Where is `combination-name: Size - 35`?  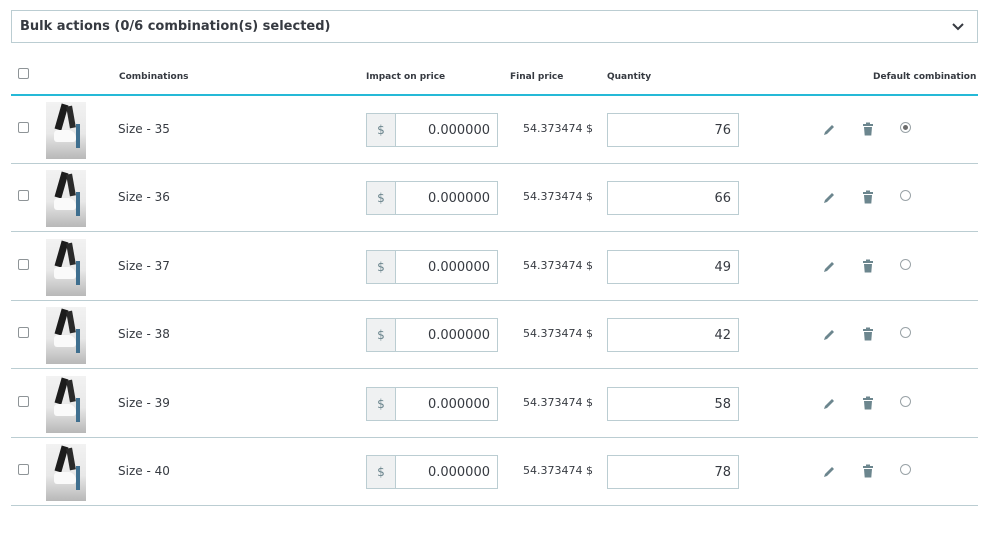 combination-name: Size - 35 is located at coordinates (144, 129).